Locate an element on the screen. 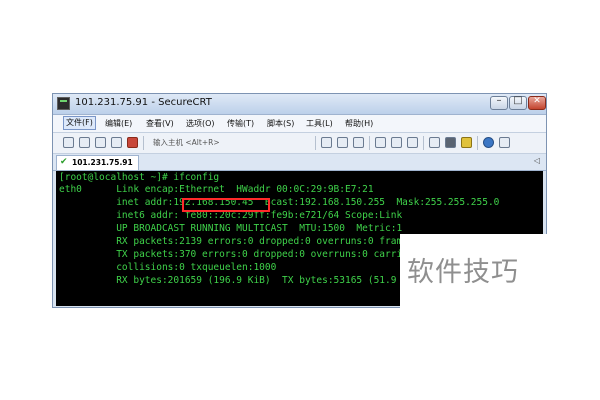 This screenshot has height=400, width=600. keymap-icon is located at coordinates (466, 142).